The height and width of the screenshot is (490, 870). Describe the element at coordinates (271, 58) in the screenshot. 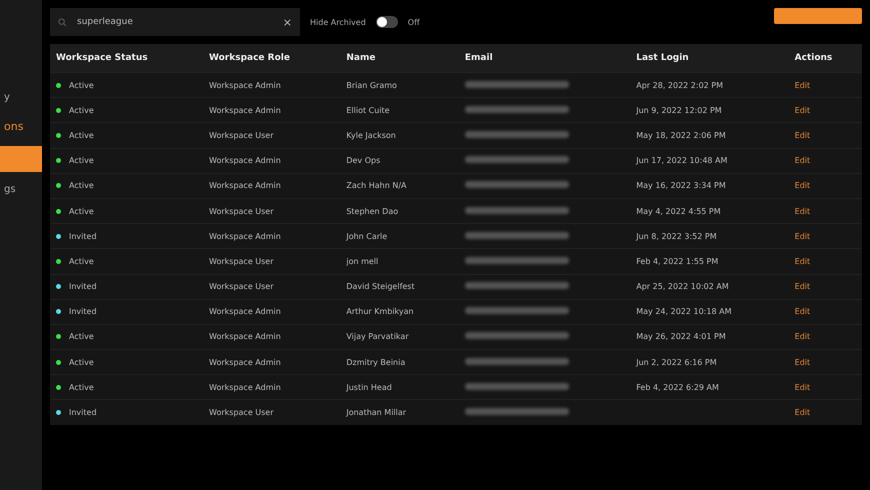

I see `column-header: Workspace Role` at that location.